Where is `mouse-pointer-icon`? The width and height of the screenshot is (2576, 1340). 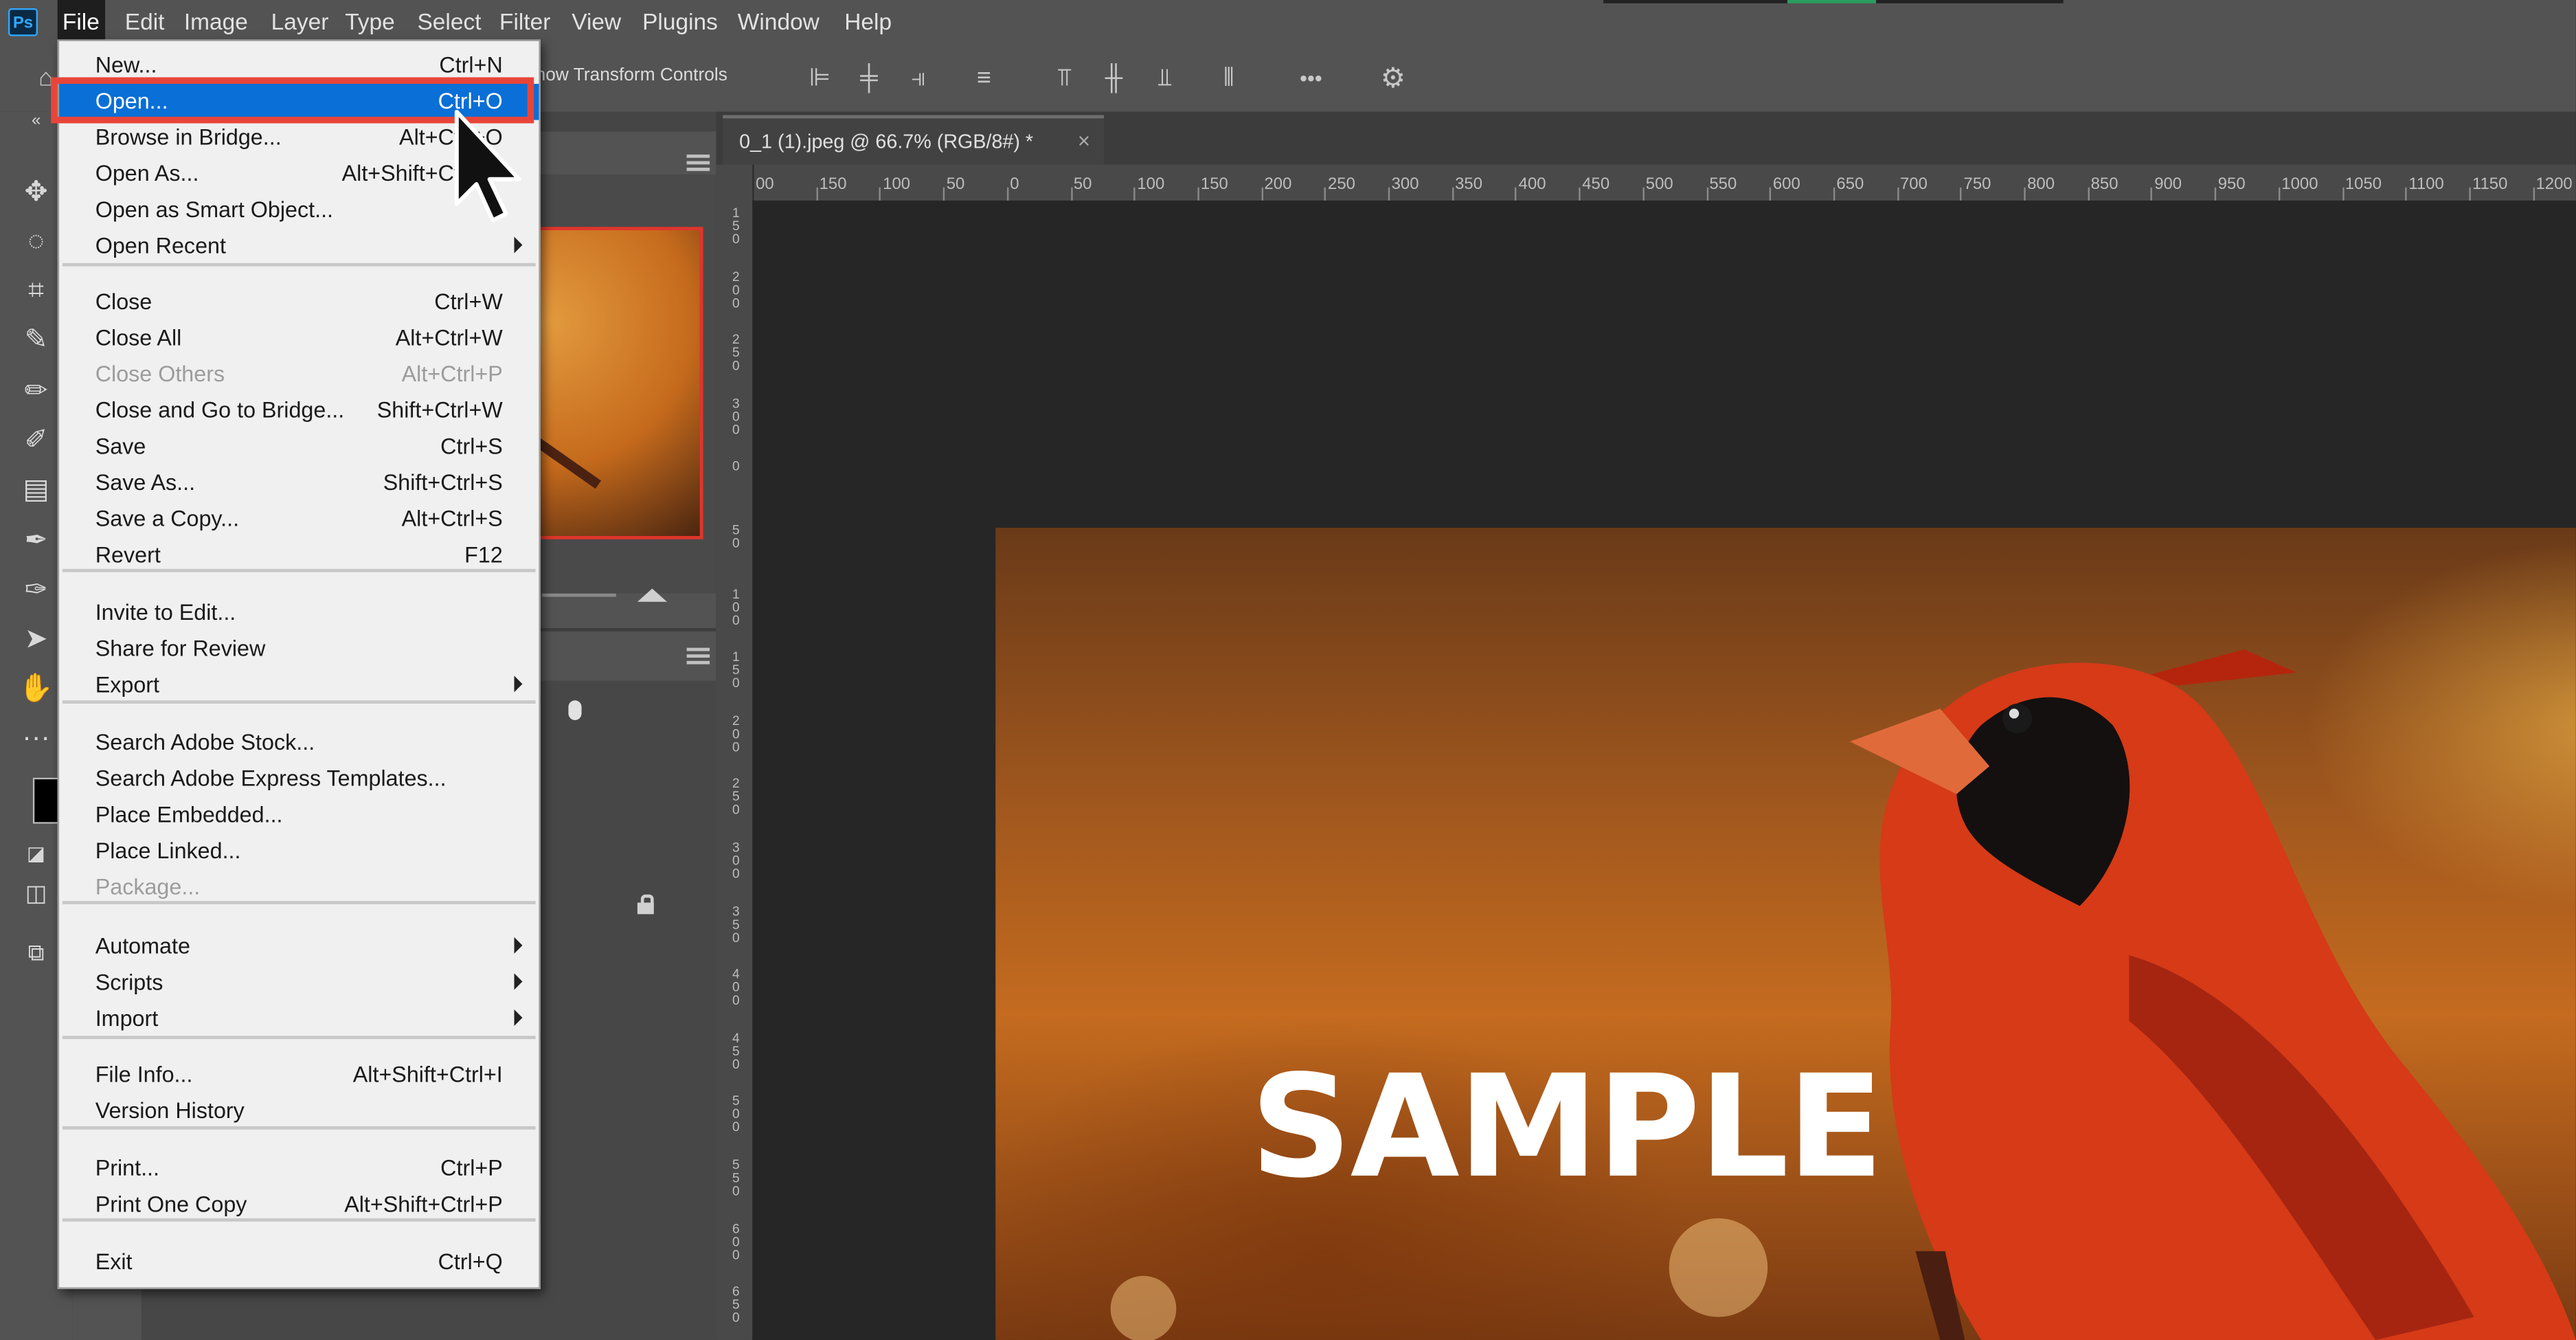 mouse-pointer-icon is located at coordinates (487, 166).